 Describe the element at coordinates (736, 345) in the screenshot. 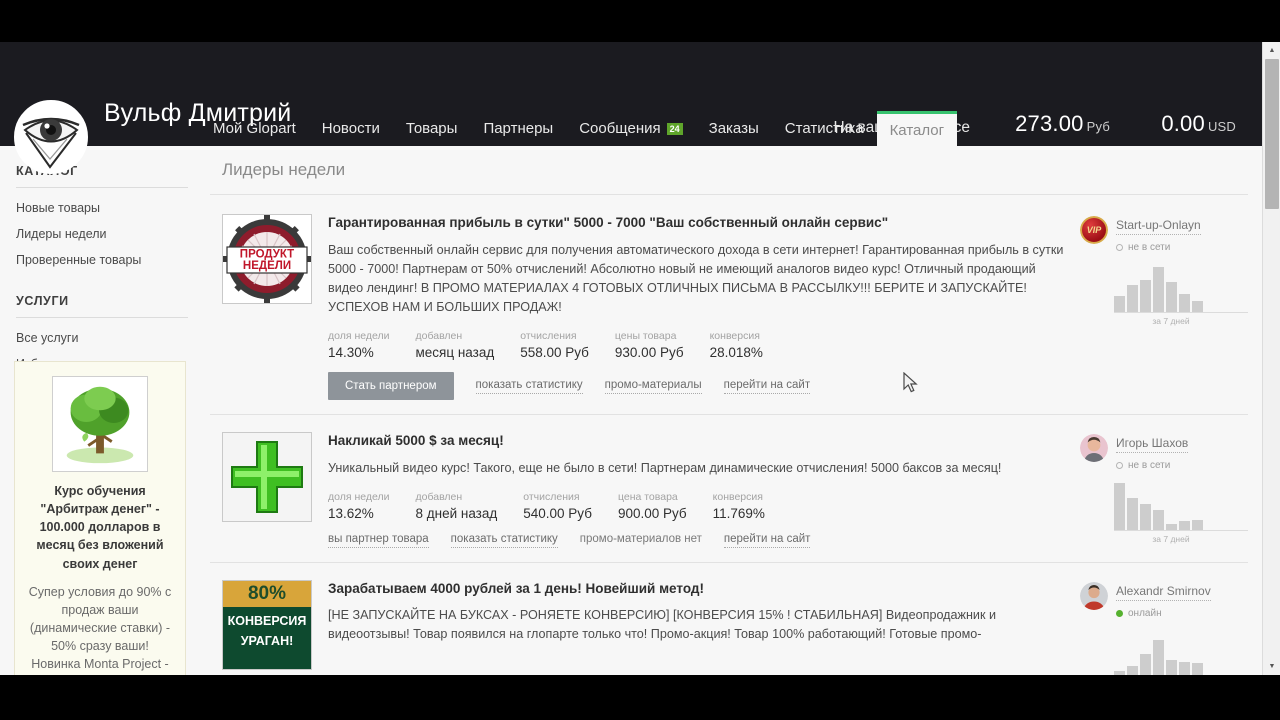

I see `stat-conversion: конверсия 28.018%` at that location.